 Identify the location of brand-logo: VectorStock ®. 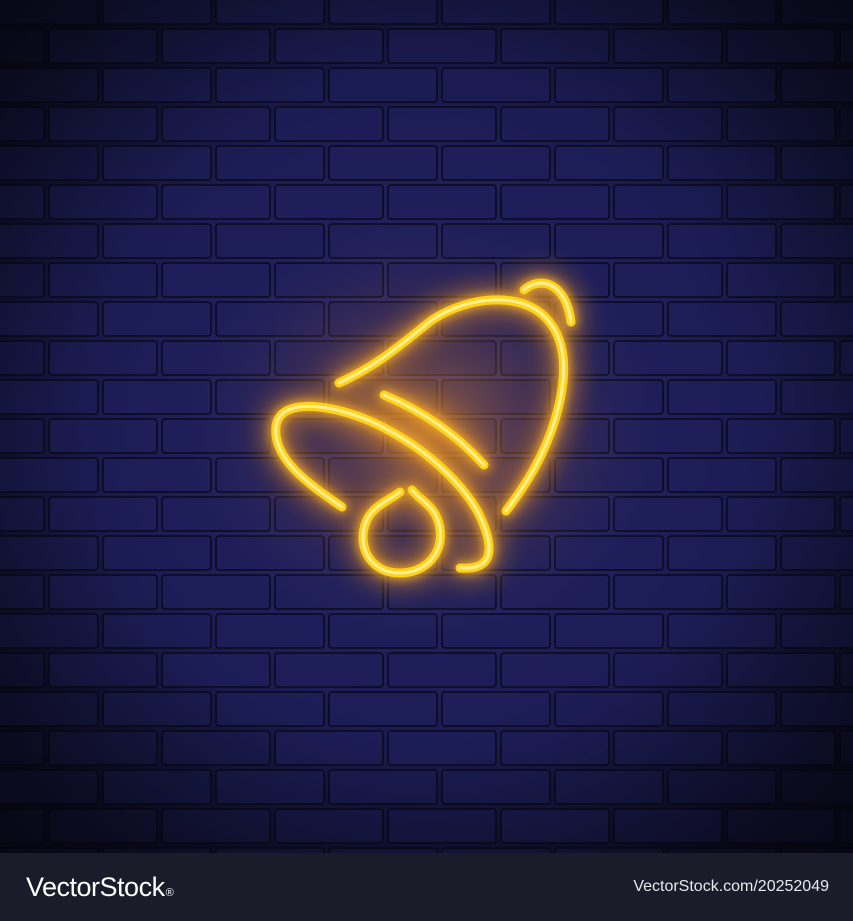
(100, 887).